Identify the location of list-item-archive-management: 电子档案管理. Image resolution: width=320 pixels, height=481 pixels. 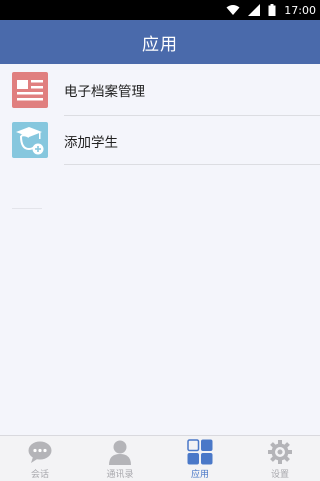
(160, 90).